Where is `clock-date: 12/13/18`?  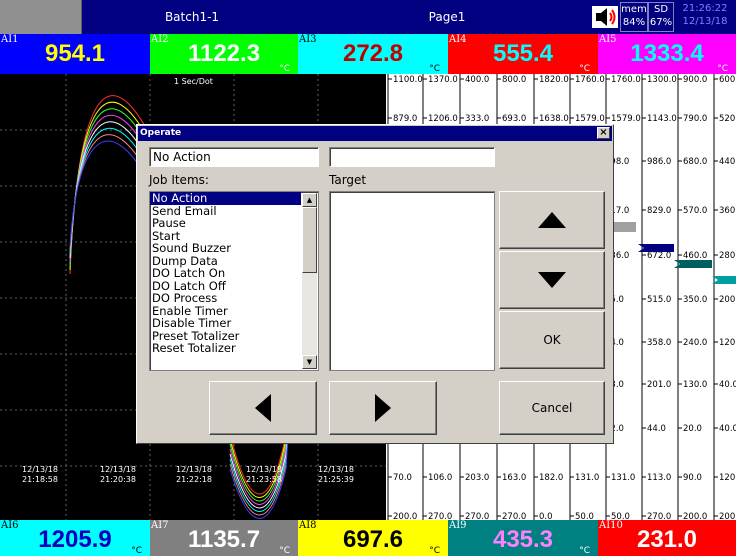
clock-date: 12/13/18 is located at coordinates (705, 21).